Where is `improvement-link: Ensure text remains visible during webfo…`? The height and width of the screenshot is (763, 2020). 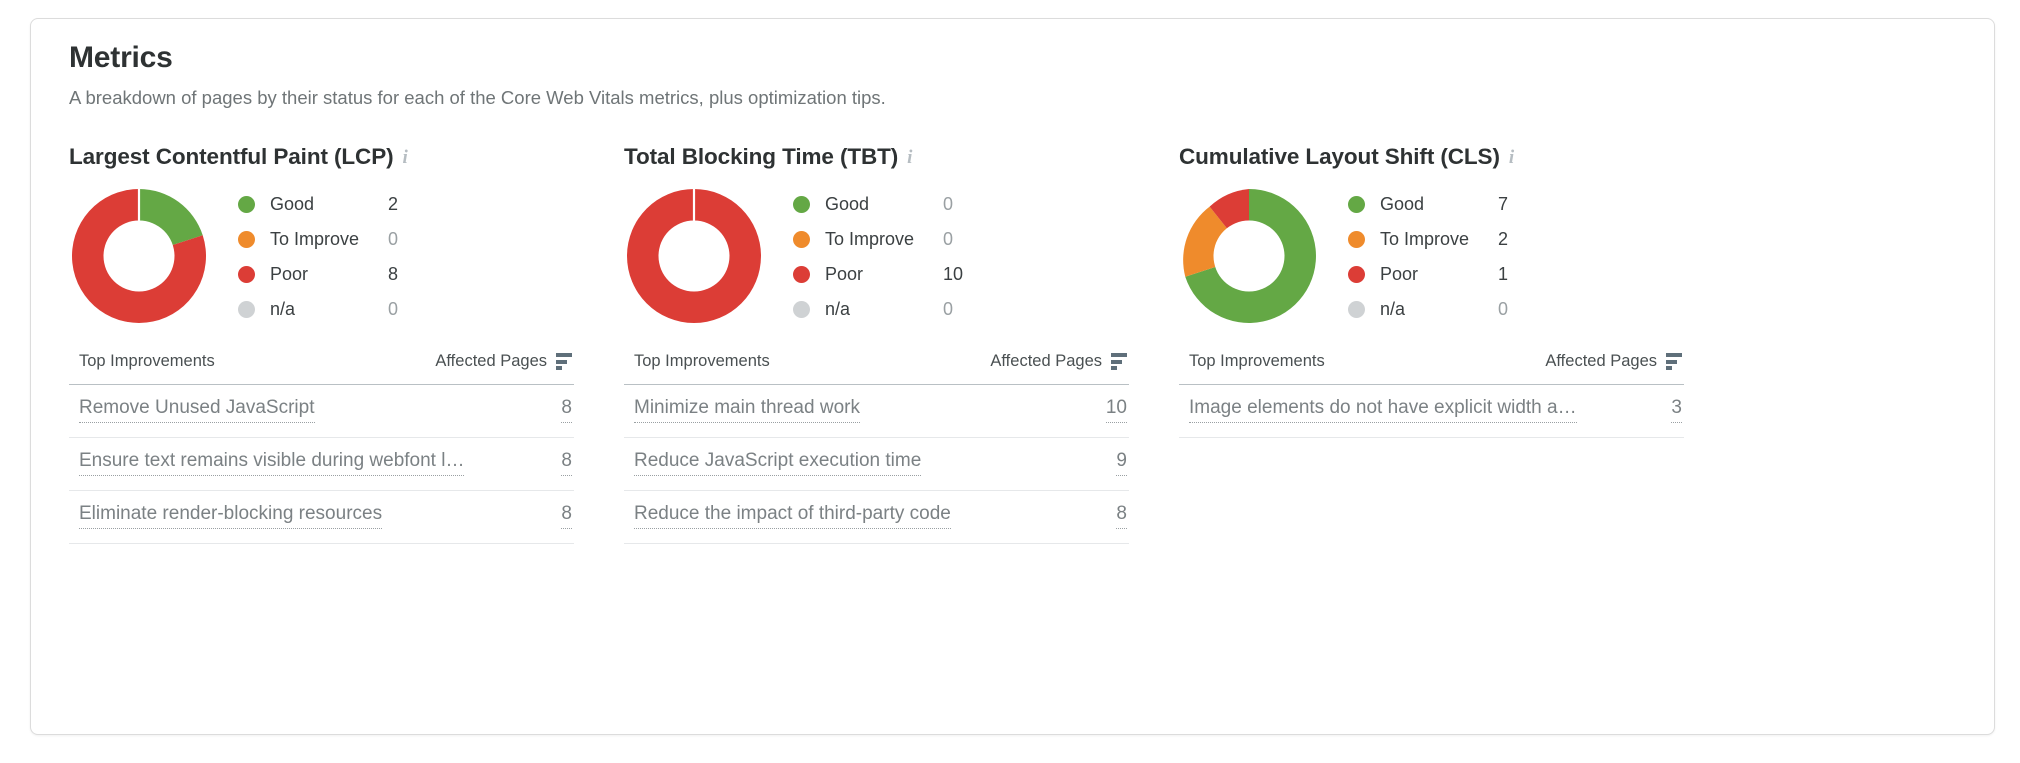
improvement-link: Ensure text remains visible during webfo… is located at coordinates (272, 463).